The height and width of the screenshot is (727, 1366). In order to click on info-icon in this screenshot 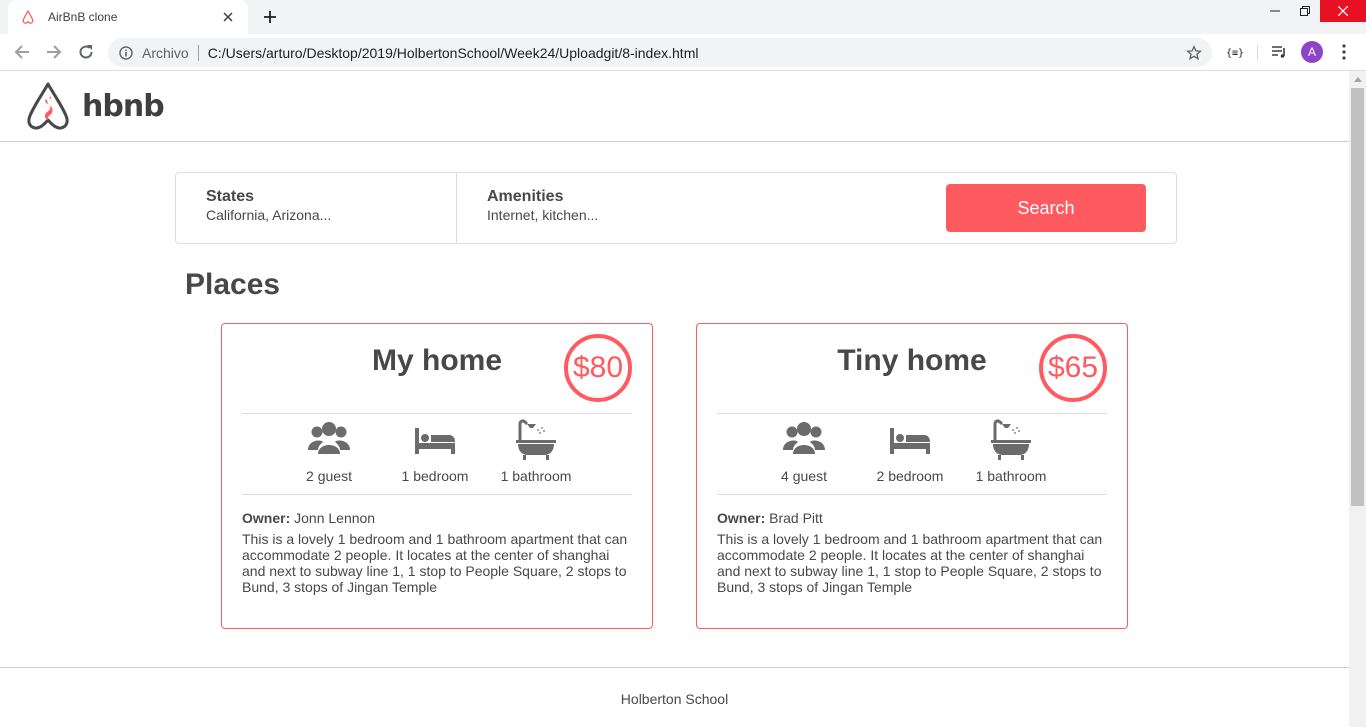, I will do `click(126, 53)`.